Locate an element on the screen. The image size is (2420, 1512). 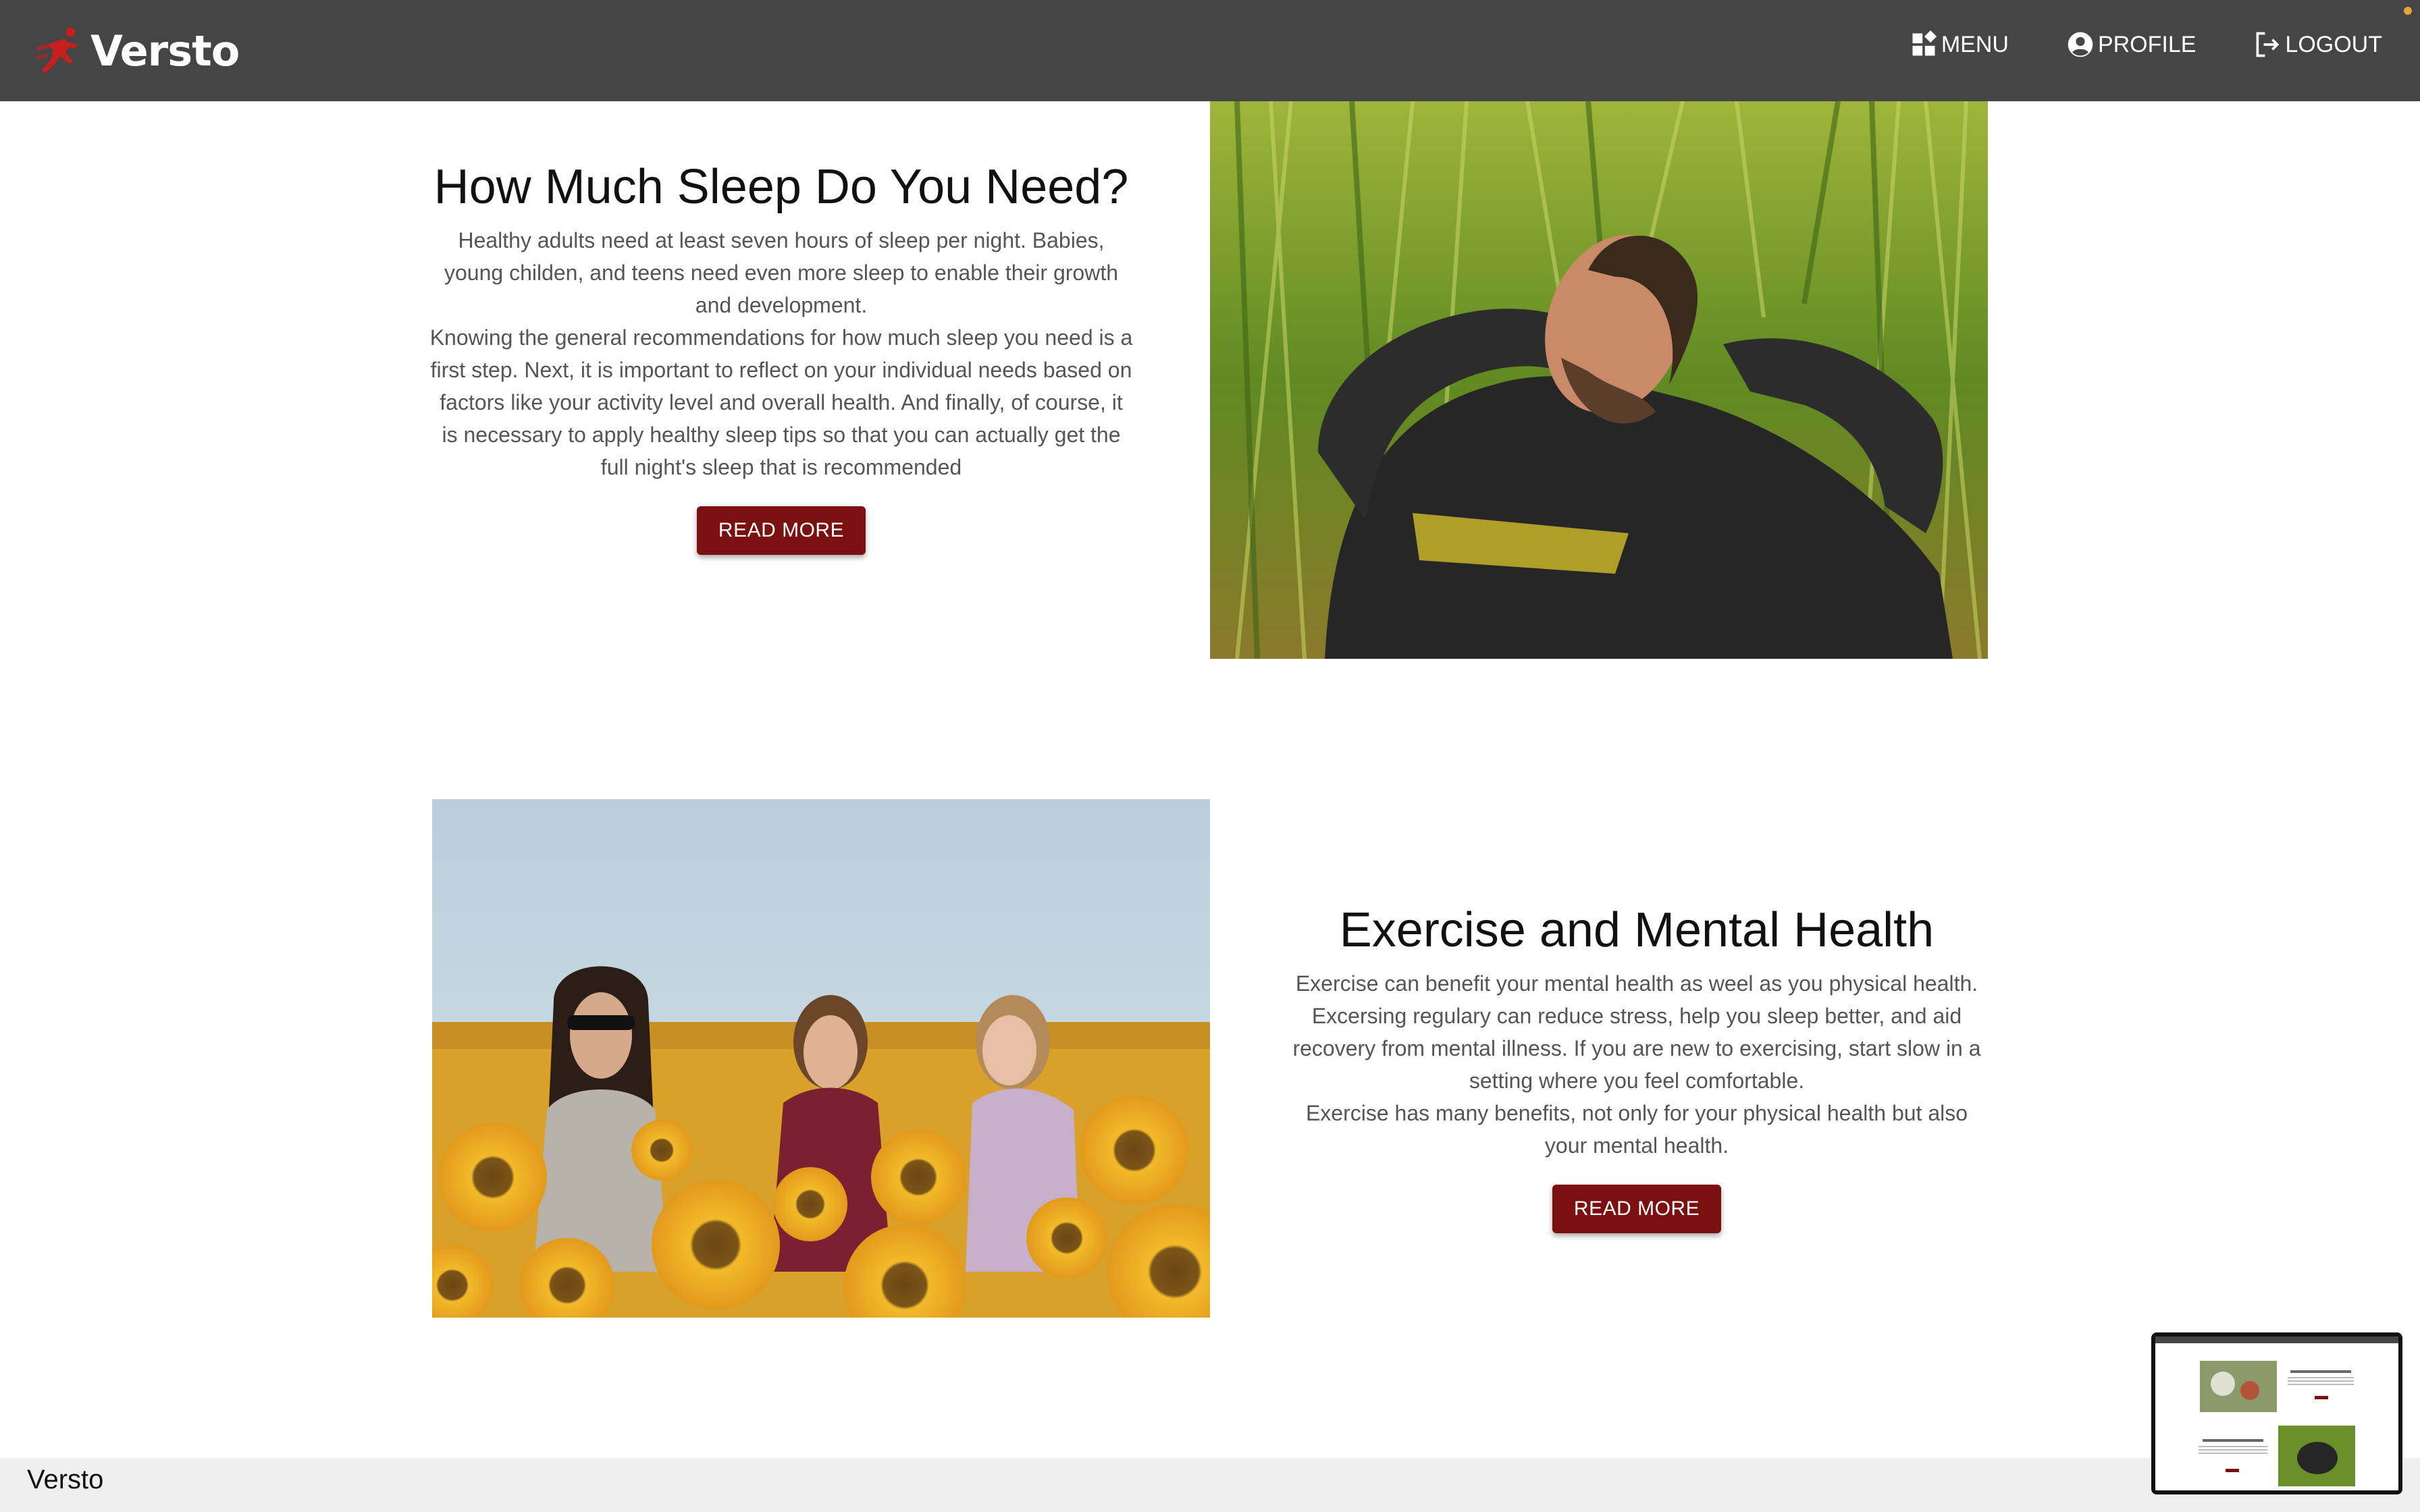
brand: Versto is located at coordinates (137, 50).